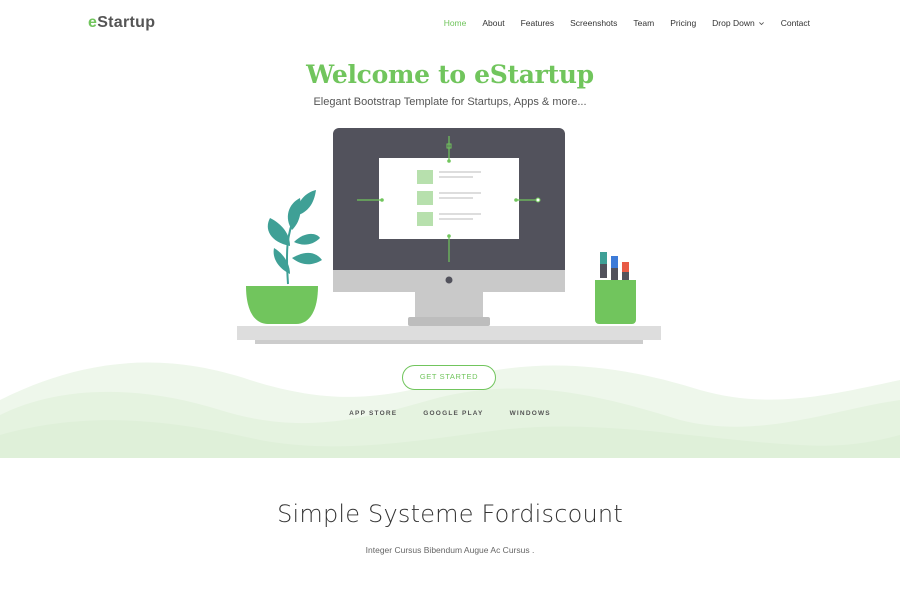 The width and height of the screenshot is (900, 600). I want to click on monitor-icon, so click(449, 210).